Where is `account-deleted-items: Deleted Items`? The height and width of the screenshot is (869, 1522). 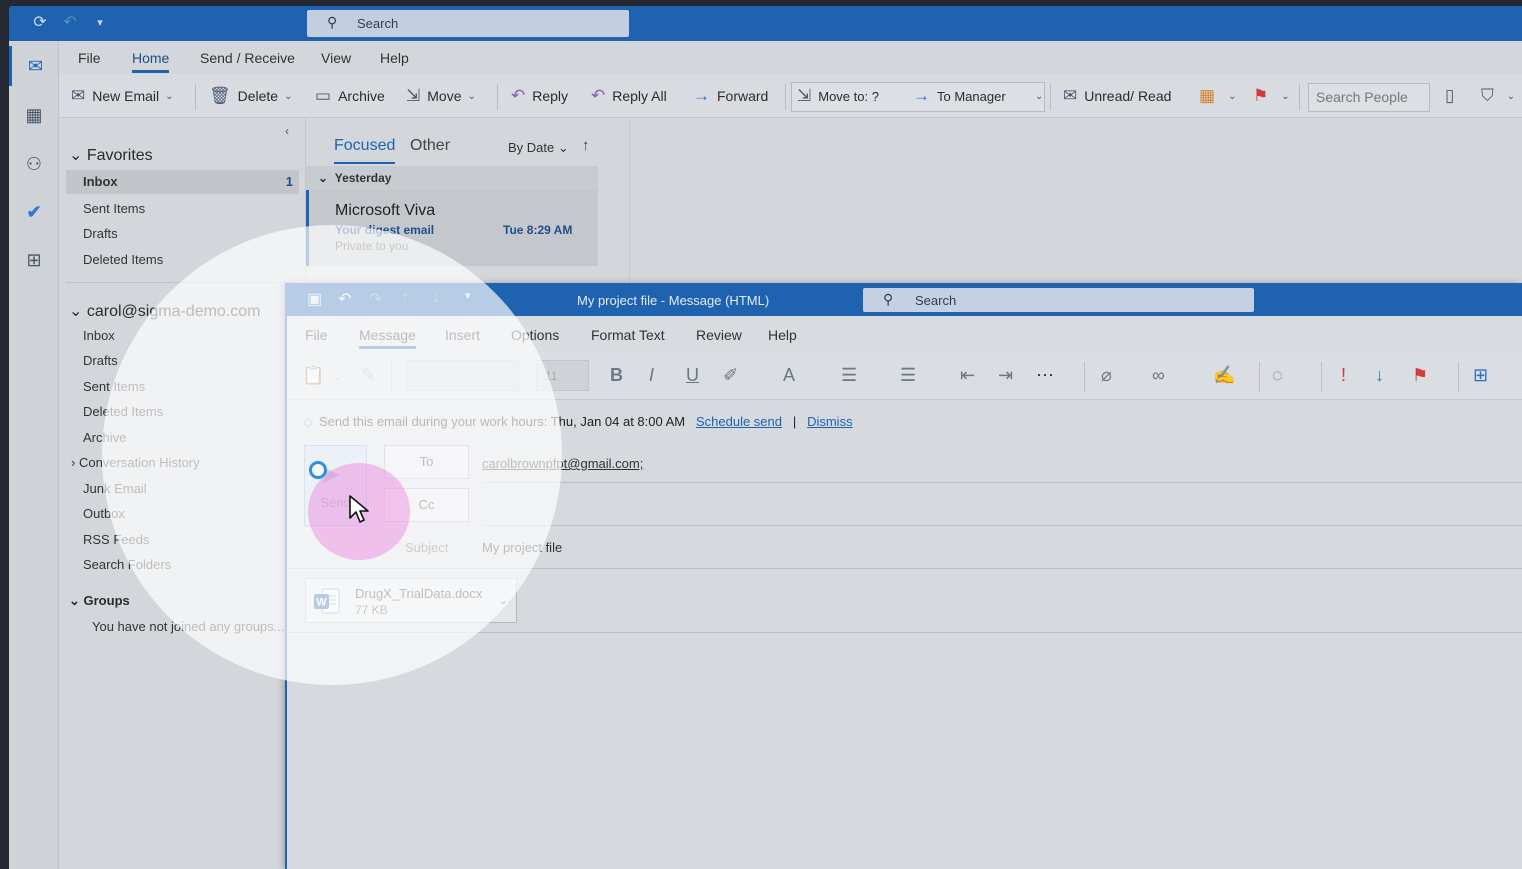 account-deleted-items: Deleted Items is located at coordinates (123, 411).